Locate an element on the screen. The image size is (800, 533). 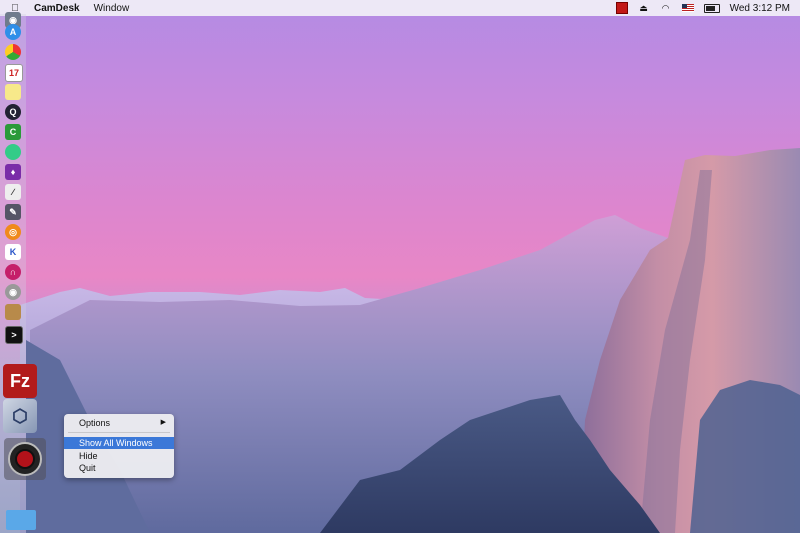
headphones-icon: ∩ is located at coordinates (13, 272).